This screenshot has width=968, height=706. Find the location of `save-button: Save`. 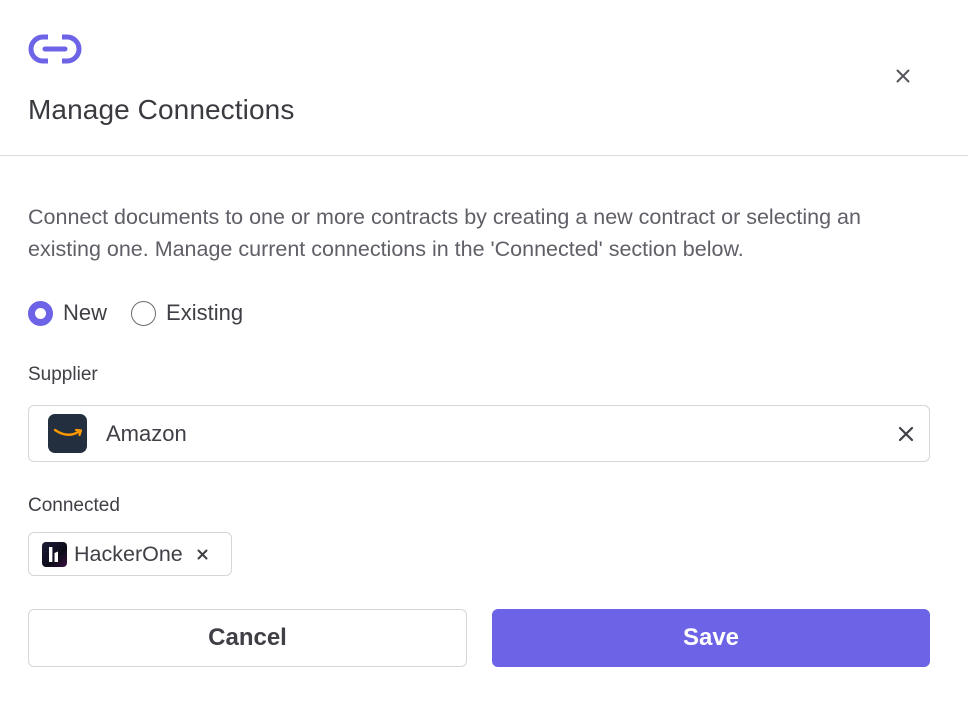

save-button: Save is located at coordinates (711, 638).